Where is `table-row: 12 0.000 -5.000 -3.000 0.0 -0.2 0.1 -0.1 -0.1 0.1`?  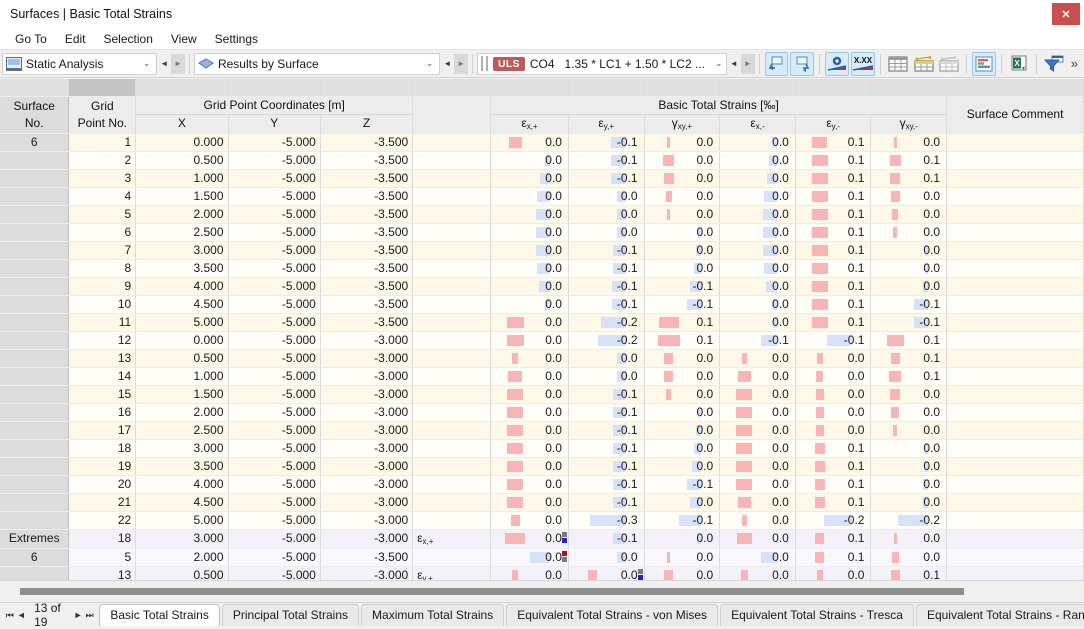
table-row: 12 0.000 -5.000 -3.000 0.0 -0.2 0.1 -0.1 -0.1 0.1 is located at coordinates (542, 340).